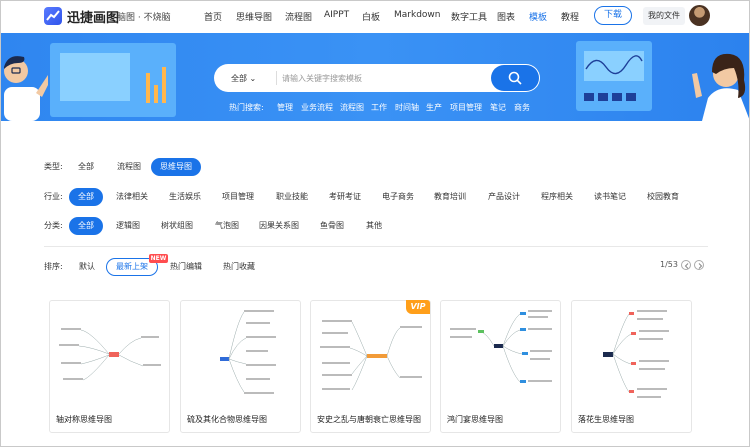 The height and width of the screenshot is (447, 750). Describe the element at coordinates (417, 15) in the screenshot. I see `nav-item-markdown: Markdown` at that location.